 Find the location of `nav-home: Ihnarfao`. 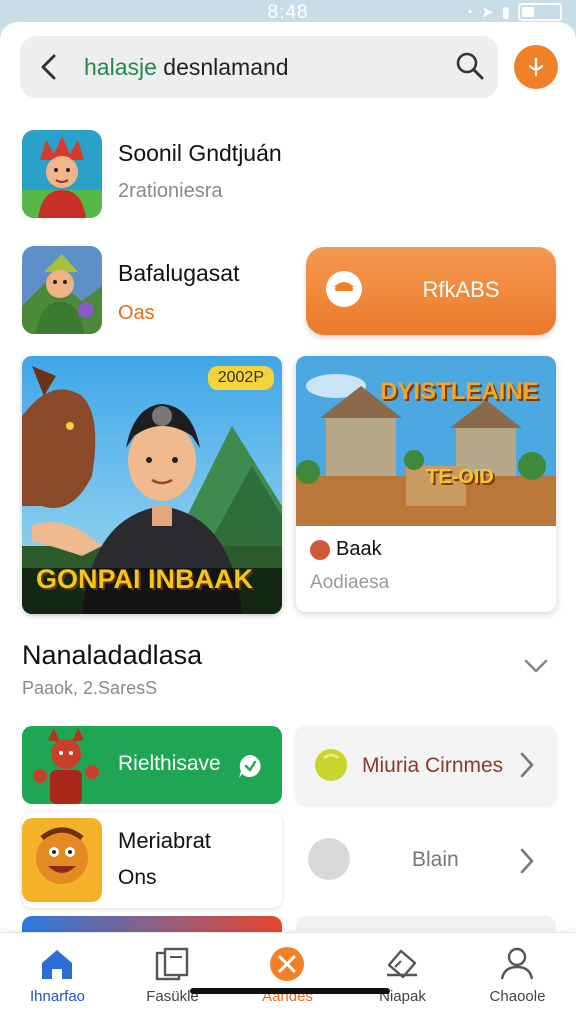

nav-home: Ihnarfao is located at coordinates (57, 978).